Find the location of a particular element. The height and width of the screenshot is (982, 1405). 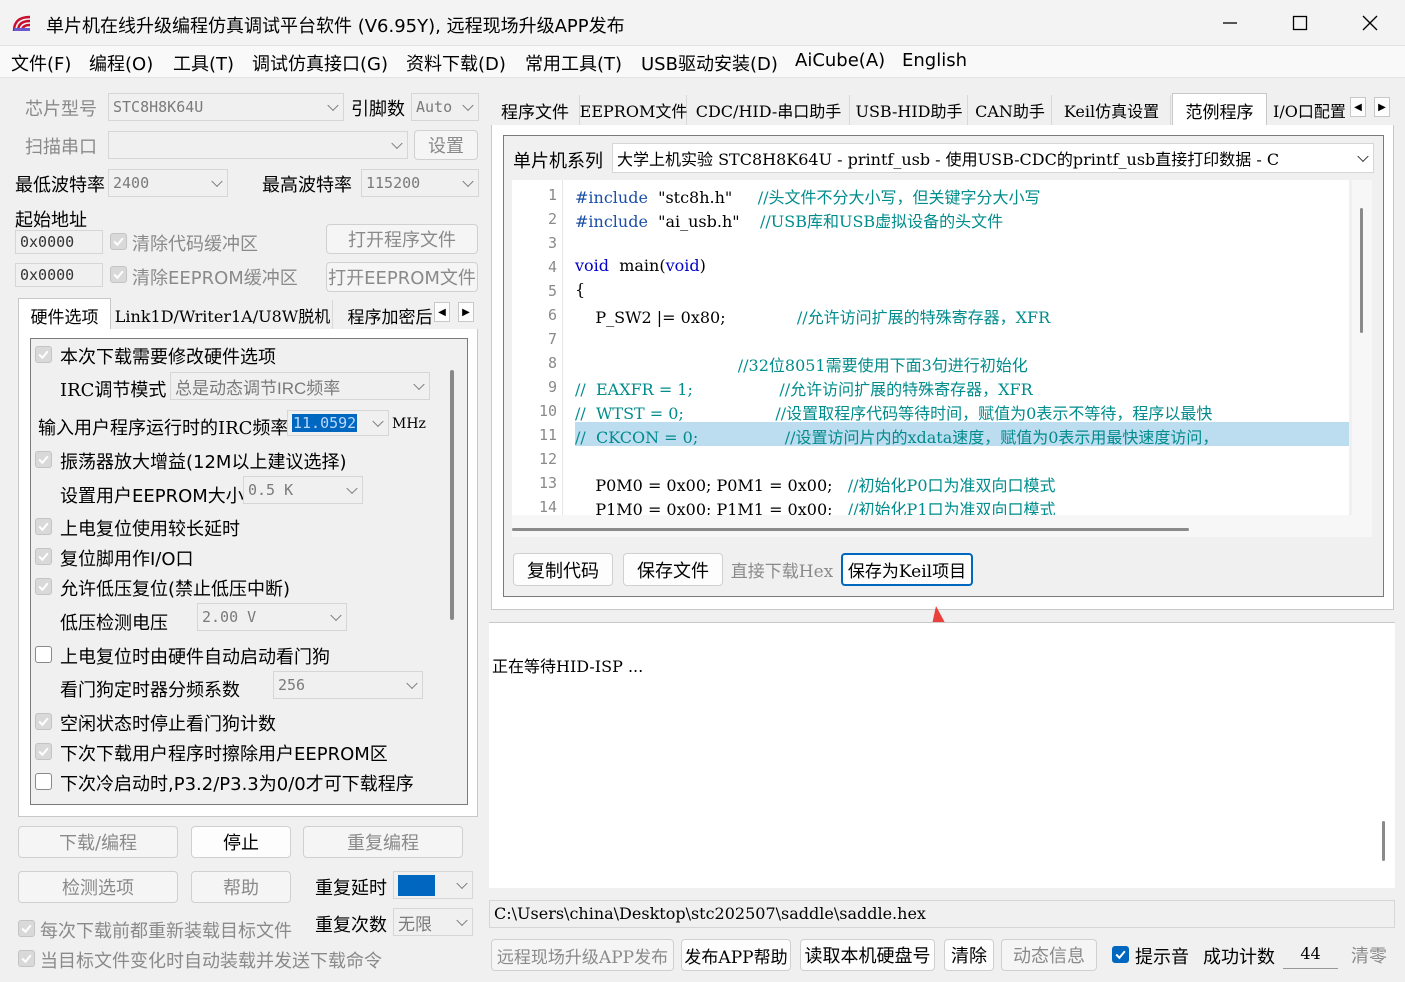

line-number: 5 is located at coordinates (552, 291).